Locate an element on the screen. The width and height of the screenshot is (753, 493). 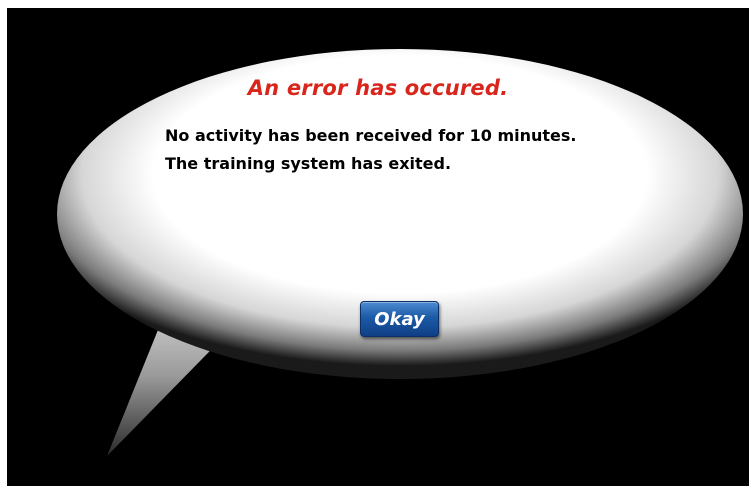
okay-button: Okay is located at coordinates (399, 319).